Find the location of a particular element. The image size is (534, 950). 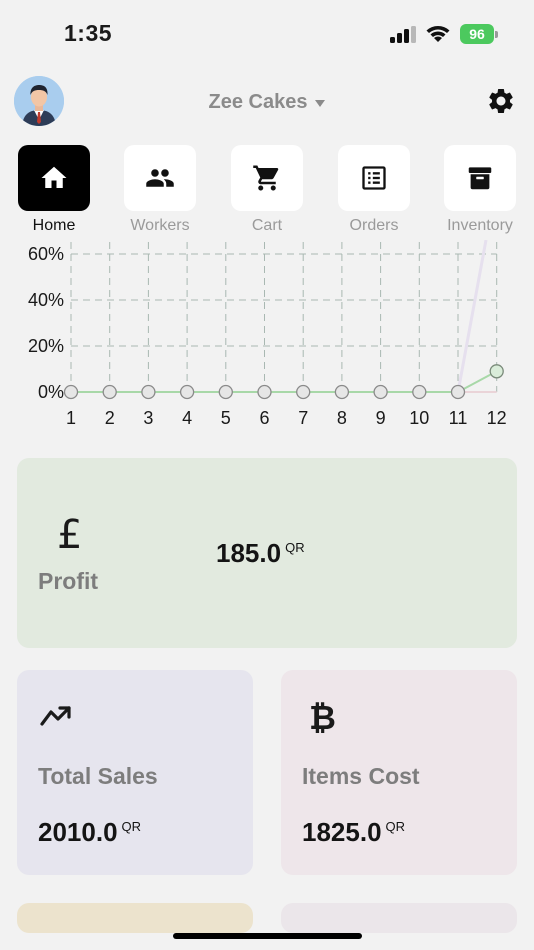

avatar-icon is located at coordinates (39, 101).